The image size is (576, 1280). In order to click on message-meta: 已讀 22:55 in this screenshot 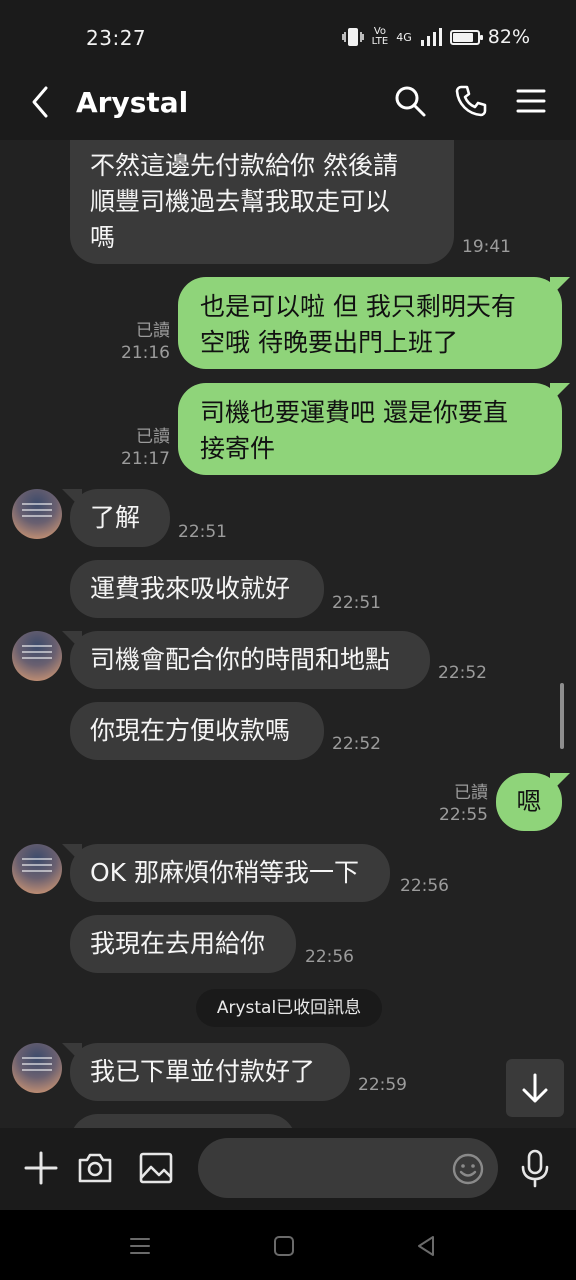, I will do `click(458, 804)`.